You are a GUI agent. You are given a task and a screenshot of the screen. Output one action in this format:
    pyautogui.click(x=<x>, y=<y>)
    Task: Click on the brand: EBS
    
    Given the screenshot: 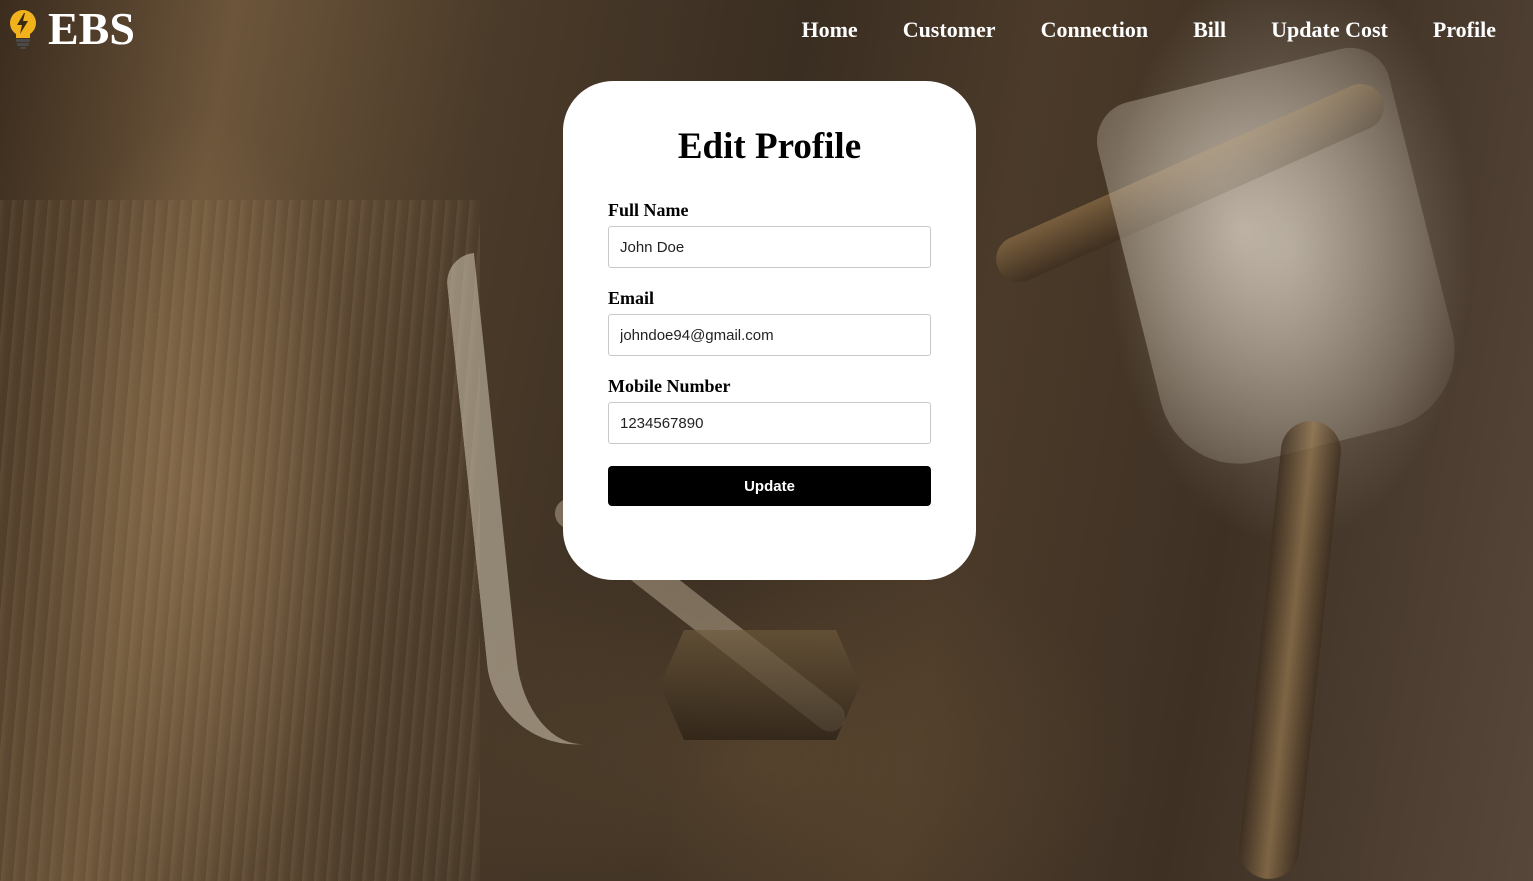 What is the action you would take?
    pyautogui.click(x=70, y=29)
    